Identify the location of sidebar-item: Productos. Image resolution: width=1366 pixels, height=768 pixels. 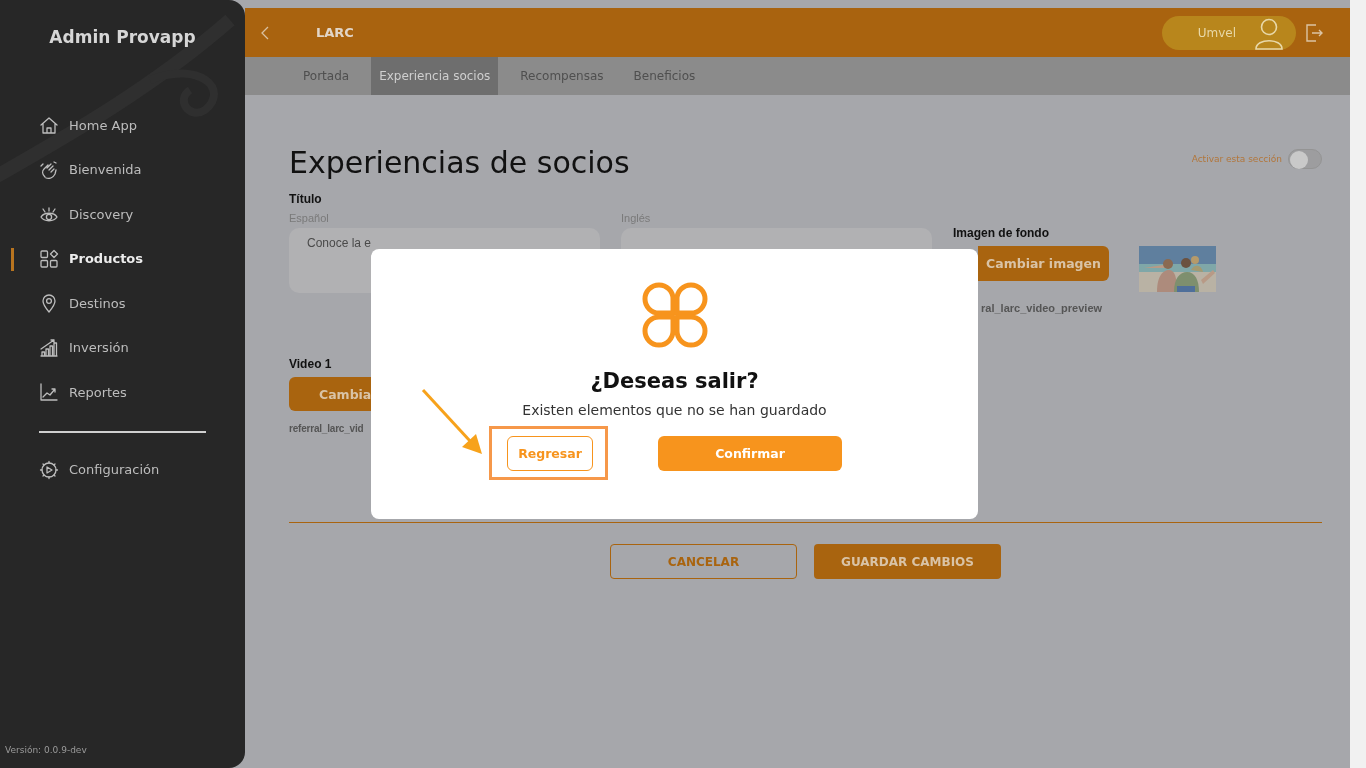
(122, 258).